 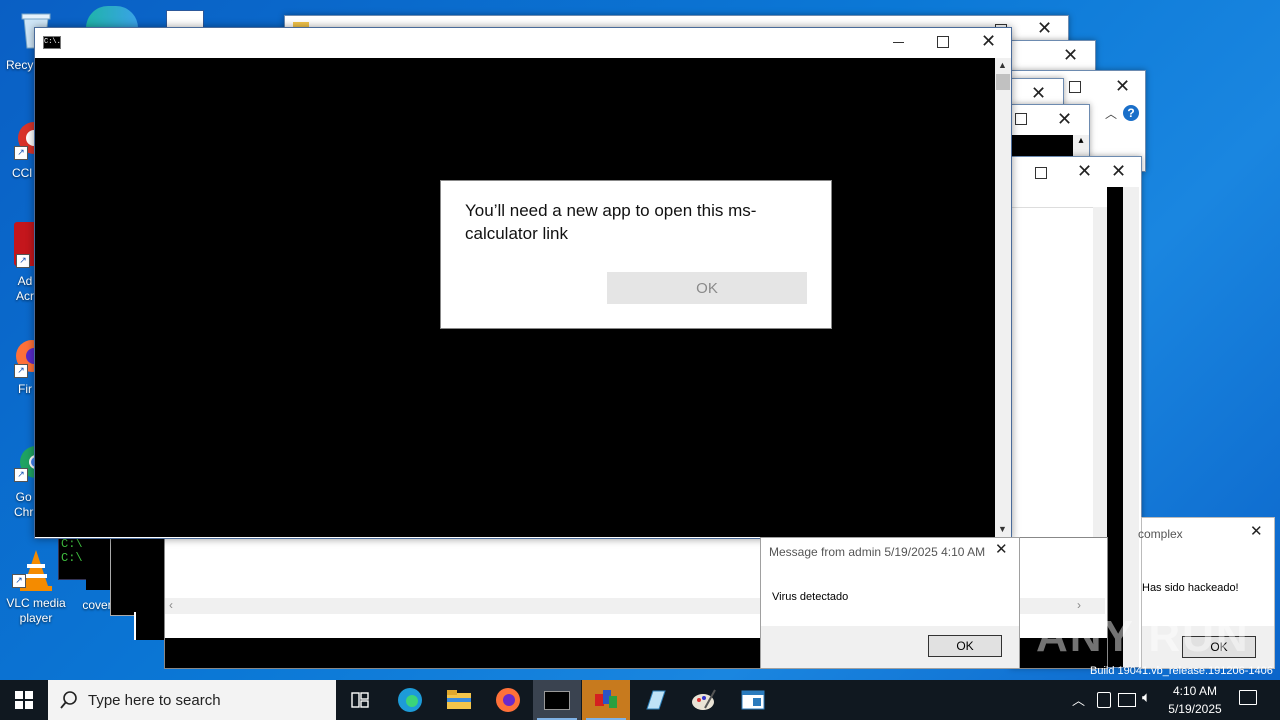 I want to click on build-info: Build 19041.vb_release.191206-1406, so click(x=1181, y=671).